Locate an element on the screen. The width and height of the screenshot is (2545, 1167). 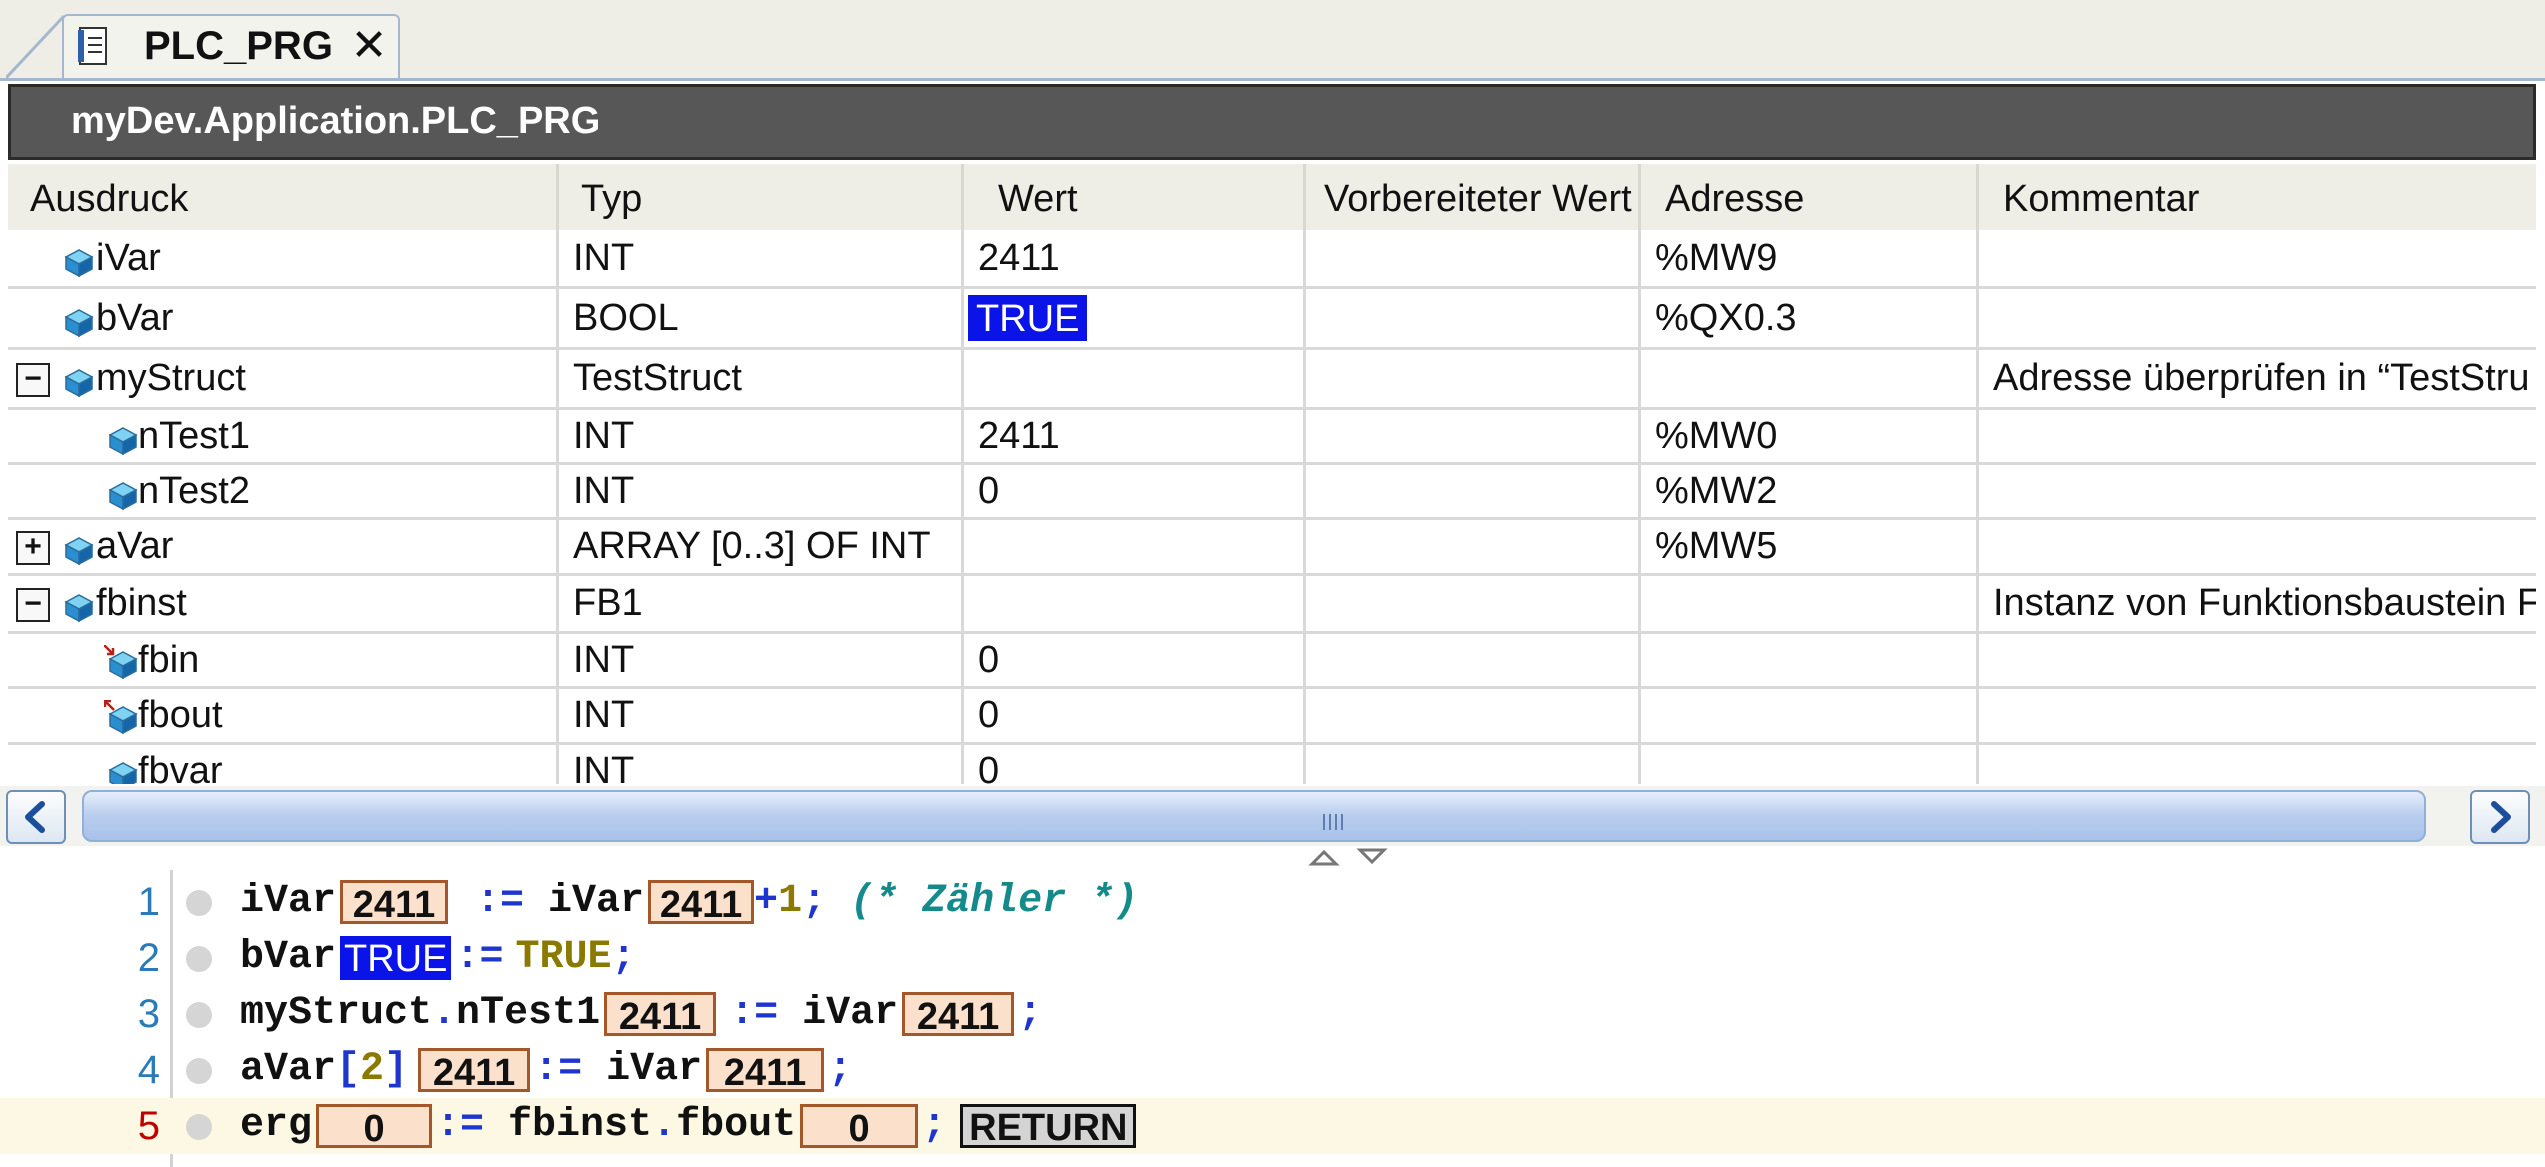
type-text: ARRAY [0..3] OF INT is located at coordinates (752, 546).